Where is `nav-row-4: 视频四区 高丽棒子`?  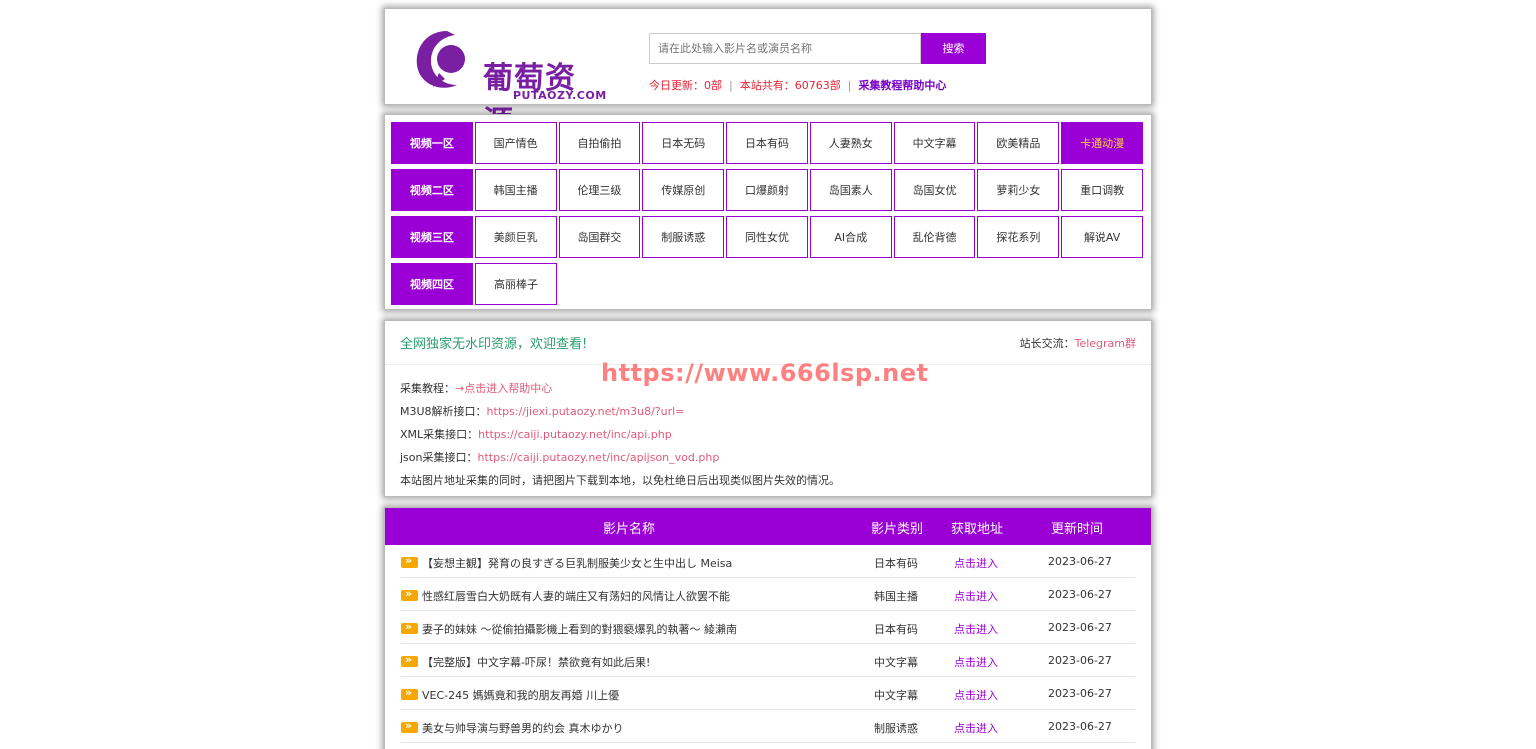
nav-row-4: 视频四区 高丽棒子 is located at coordinates (768, 284).